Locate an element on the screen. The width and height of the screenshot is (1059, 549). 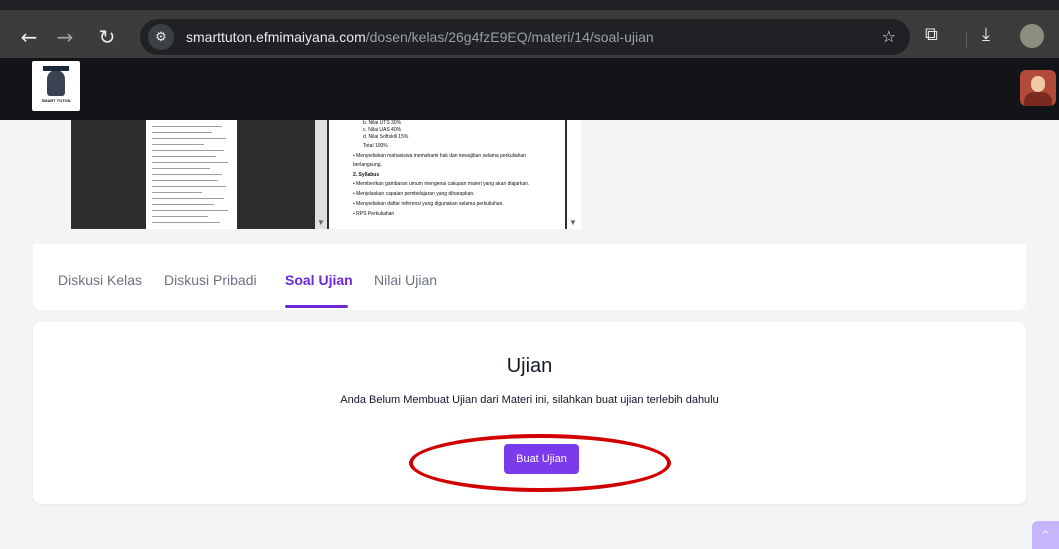
highlight-annotation is located at coordinates (540, 463).